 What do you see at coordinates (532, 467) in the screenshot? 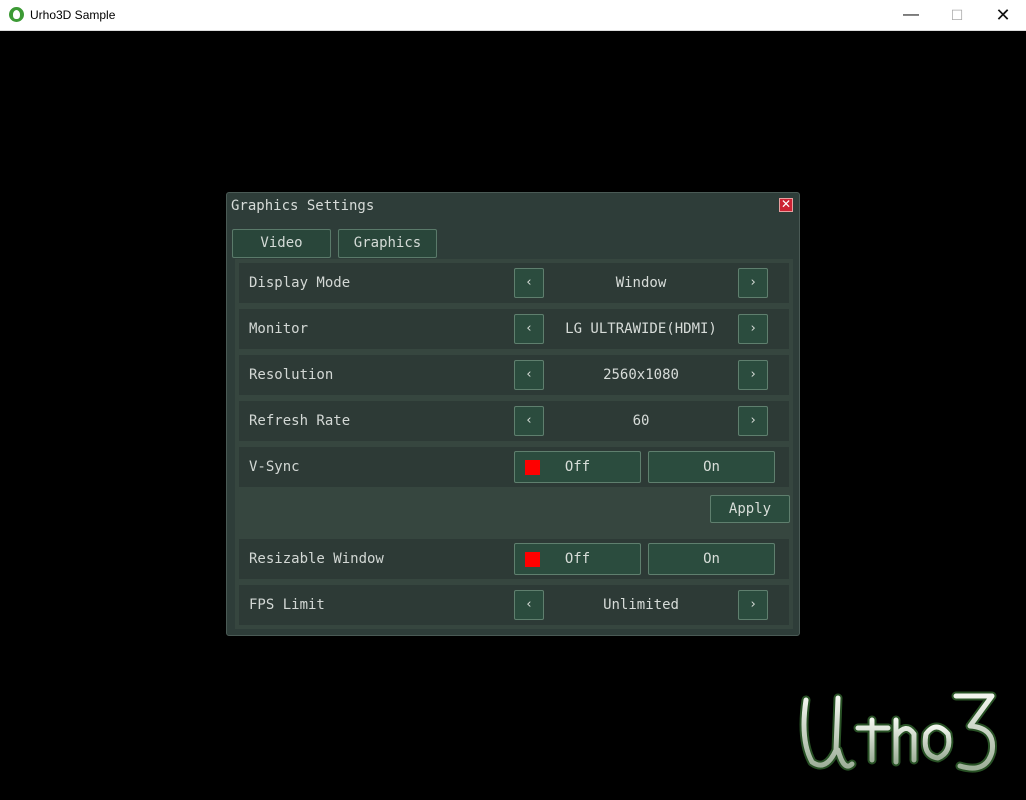
I see `vsync-selected-indicator` at bounding box center [532, 467].